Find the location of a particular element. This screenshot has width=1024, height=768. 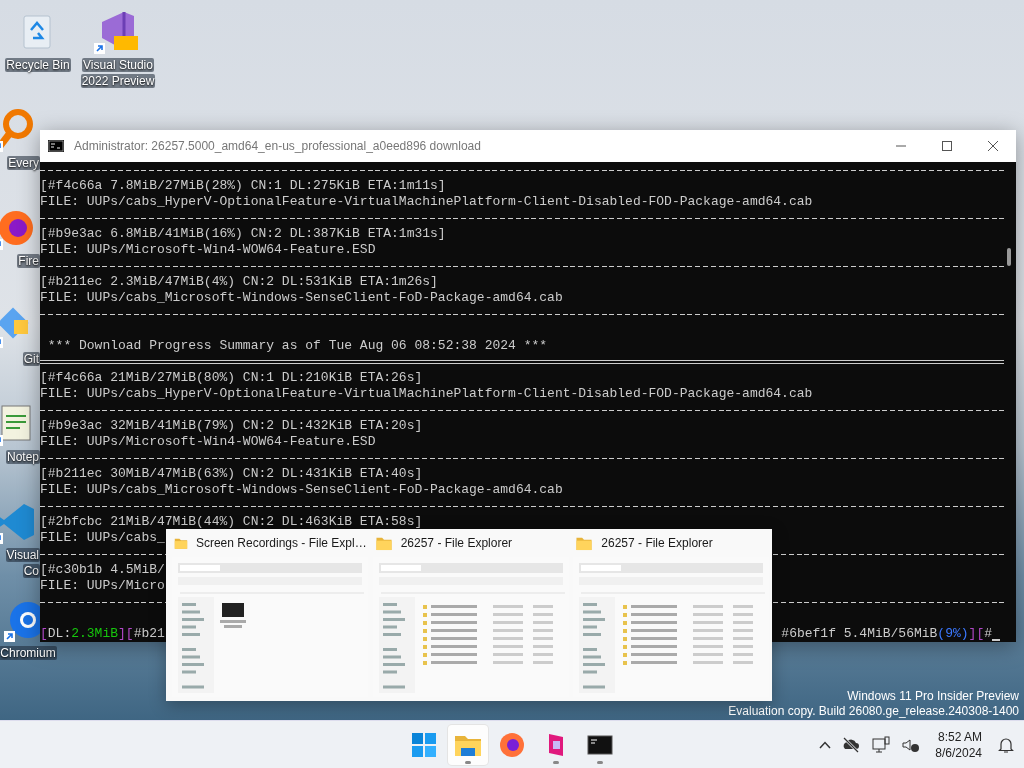

maximize-icon is located at coordinates (947, 146).